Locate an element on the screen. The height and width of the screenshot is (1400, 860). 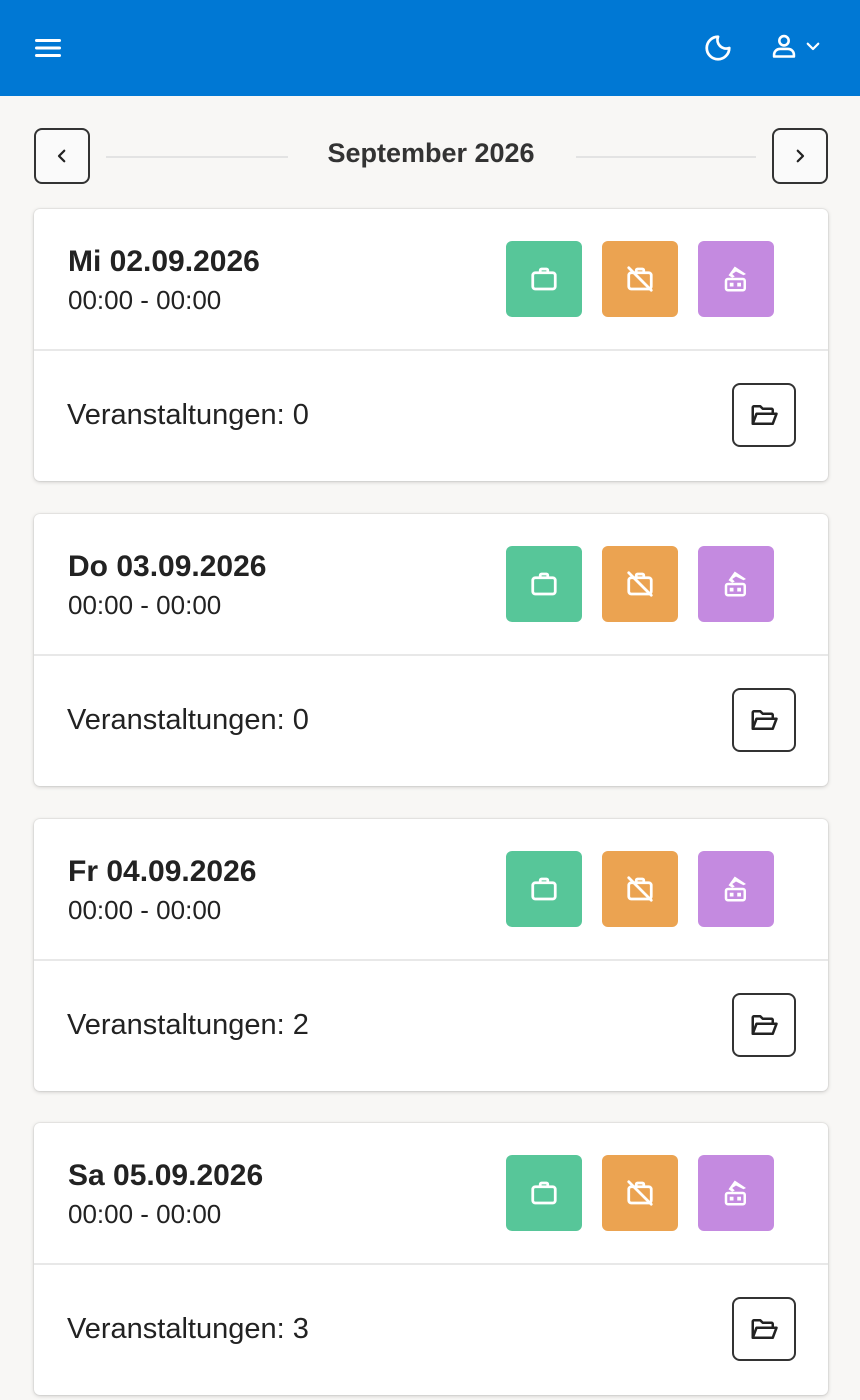
day-date: Sa 05.09.2026 is located at coordinates (166, 1175).